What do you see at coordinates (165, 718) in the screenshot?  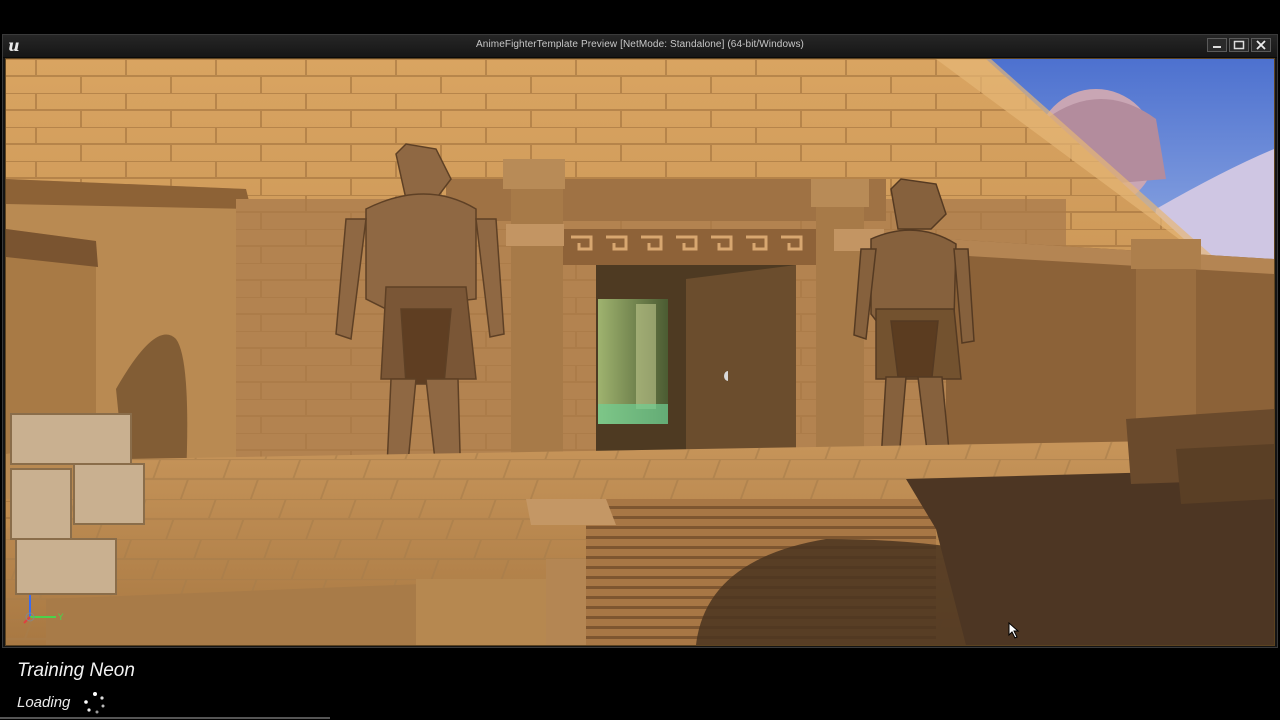 I see `loading-progress-line` at bounding box center [165, 718].